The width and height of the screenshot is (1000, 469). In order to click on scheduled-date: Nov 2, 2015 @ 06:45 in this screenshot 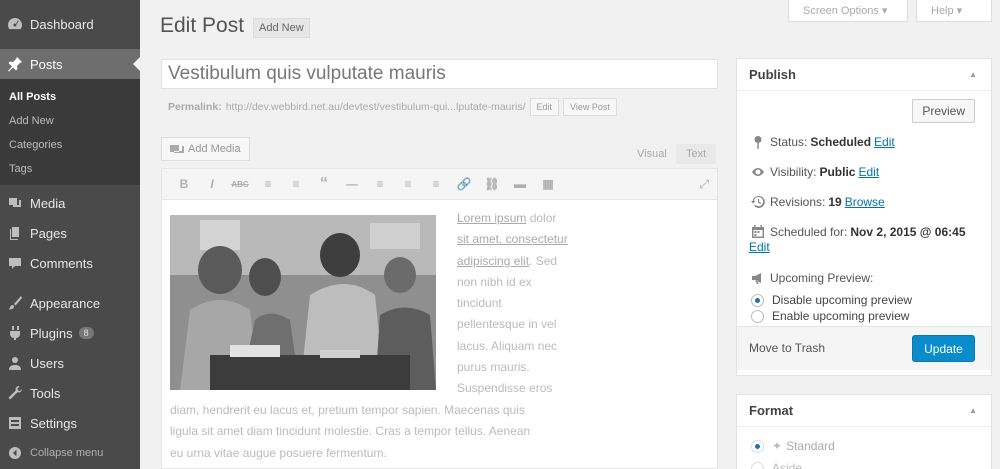, I will do `click(908, 232)`.